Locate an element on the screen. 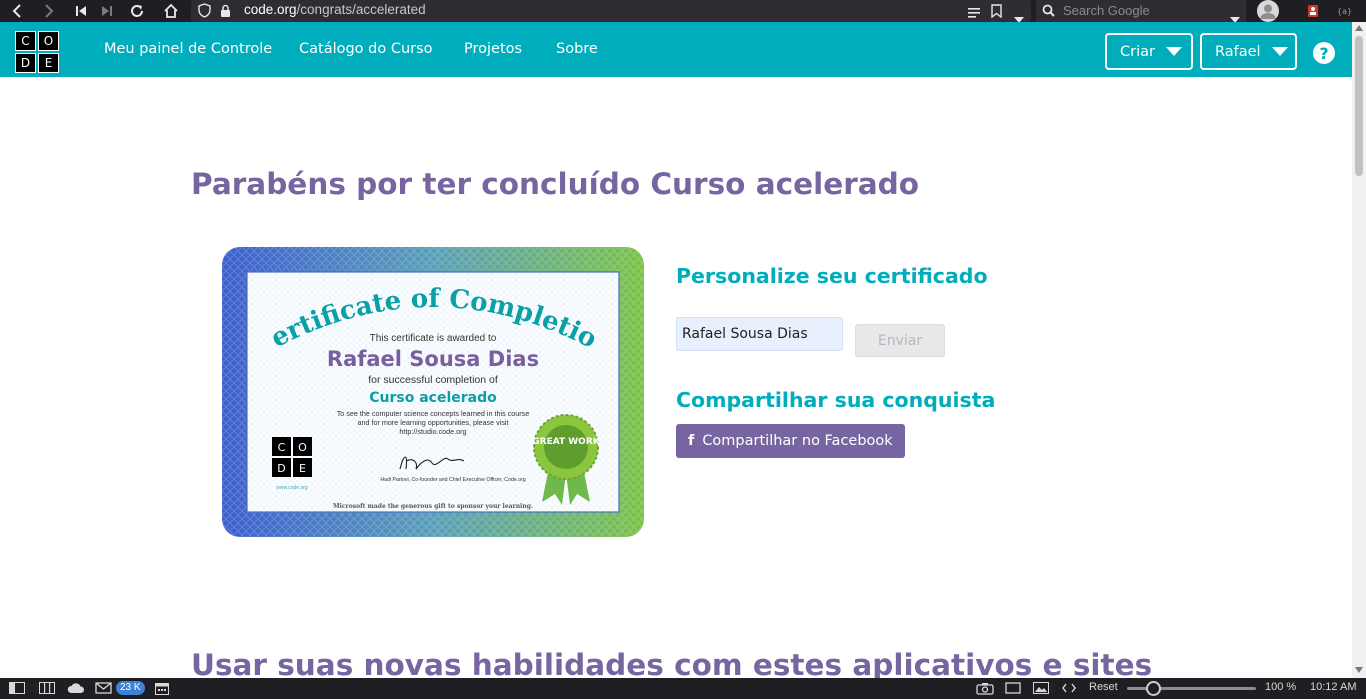  nav-dashboard: Meu painel de Controle is located at coordinates (188, 49).